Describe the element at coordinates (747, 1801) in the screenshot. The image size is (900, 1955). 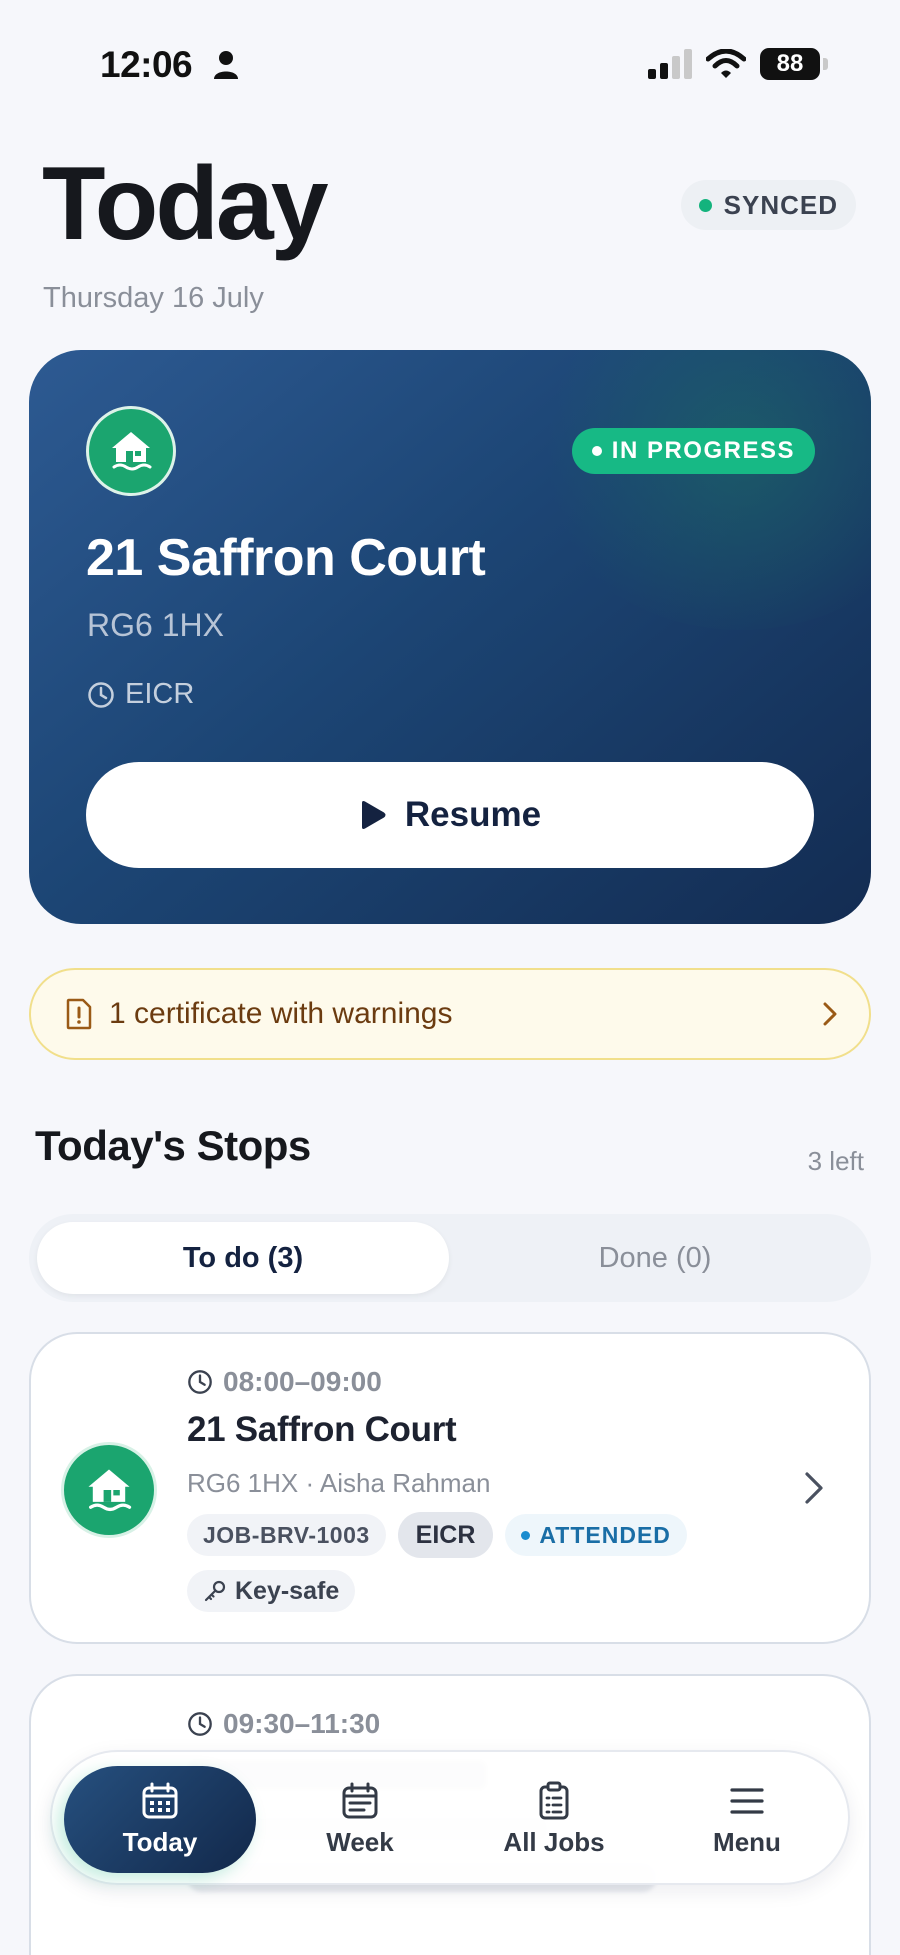
I see `menu-icon` at that location.